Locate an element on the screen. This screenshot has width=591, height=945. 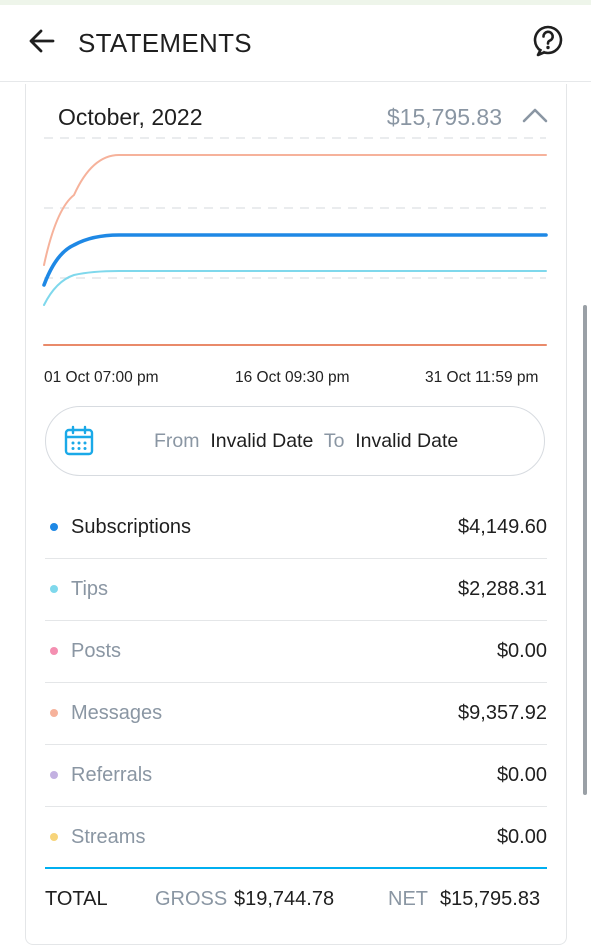
to-label: To is located at coordinates (334, 441).